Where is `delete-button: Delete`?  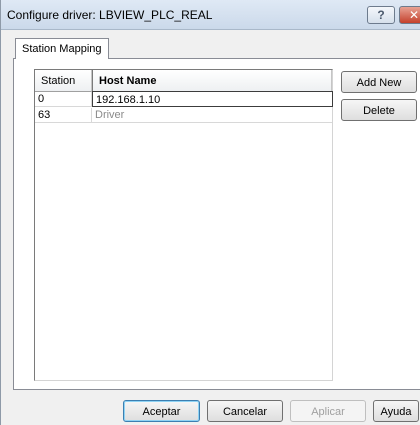
delete-button: Delete is located at coordinates (379, 110).